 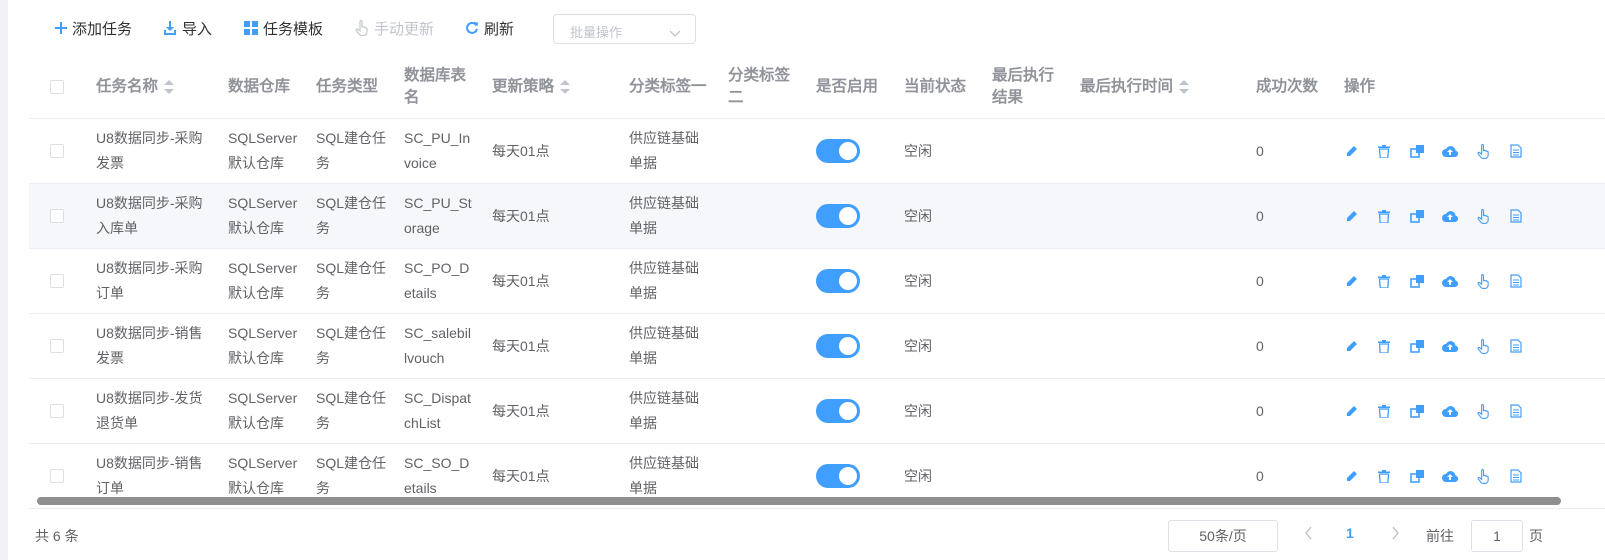 I want to click on db-table-line1: SC_PU_In, so click(x=437, y=138).